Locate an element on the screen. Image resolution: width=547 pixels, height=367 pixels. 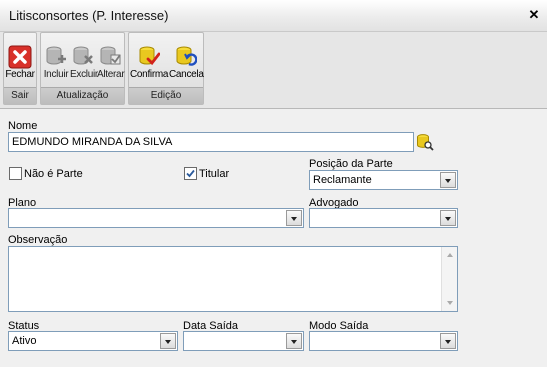
nao-e-parte-checkbox is located at coordinates (15, 173).